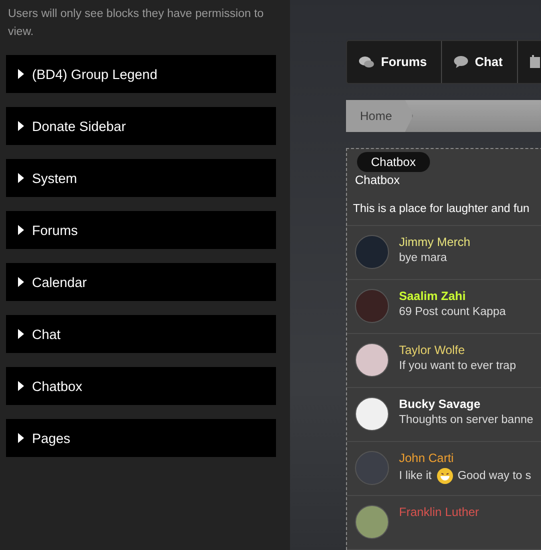  Describe the element at coordinates (141, 386) in the screenshot. I see `sidebar-block: Chatbox` at that location.